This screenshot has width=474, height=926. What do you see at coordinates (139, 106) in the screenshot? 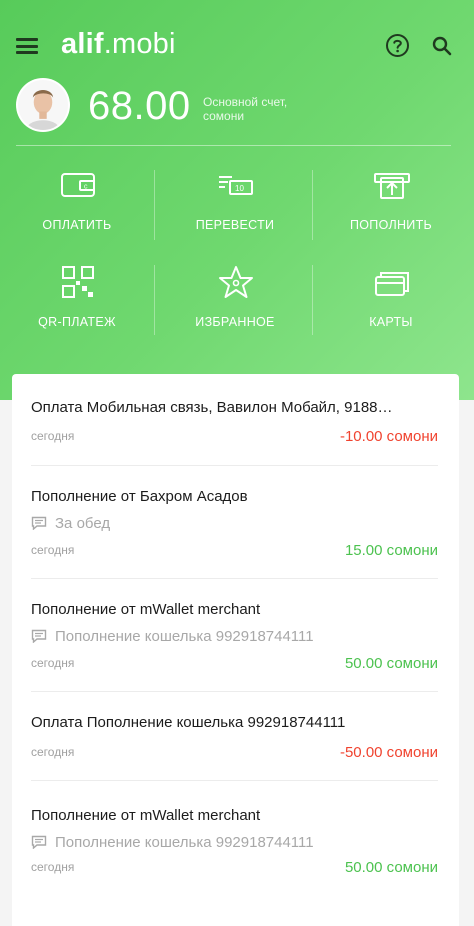
I see `balance-amount: 68.00` at bounding box center [139, 106].